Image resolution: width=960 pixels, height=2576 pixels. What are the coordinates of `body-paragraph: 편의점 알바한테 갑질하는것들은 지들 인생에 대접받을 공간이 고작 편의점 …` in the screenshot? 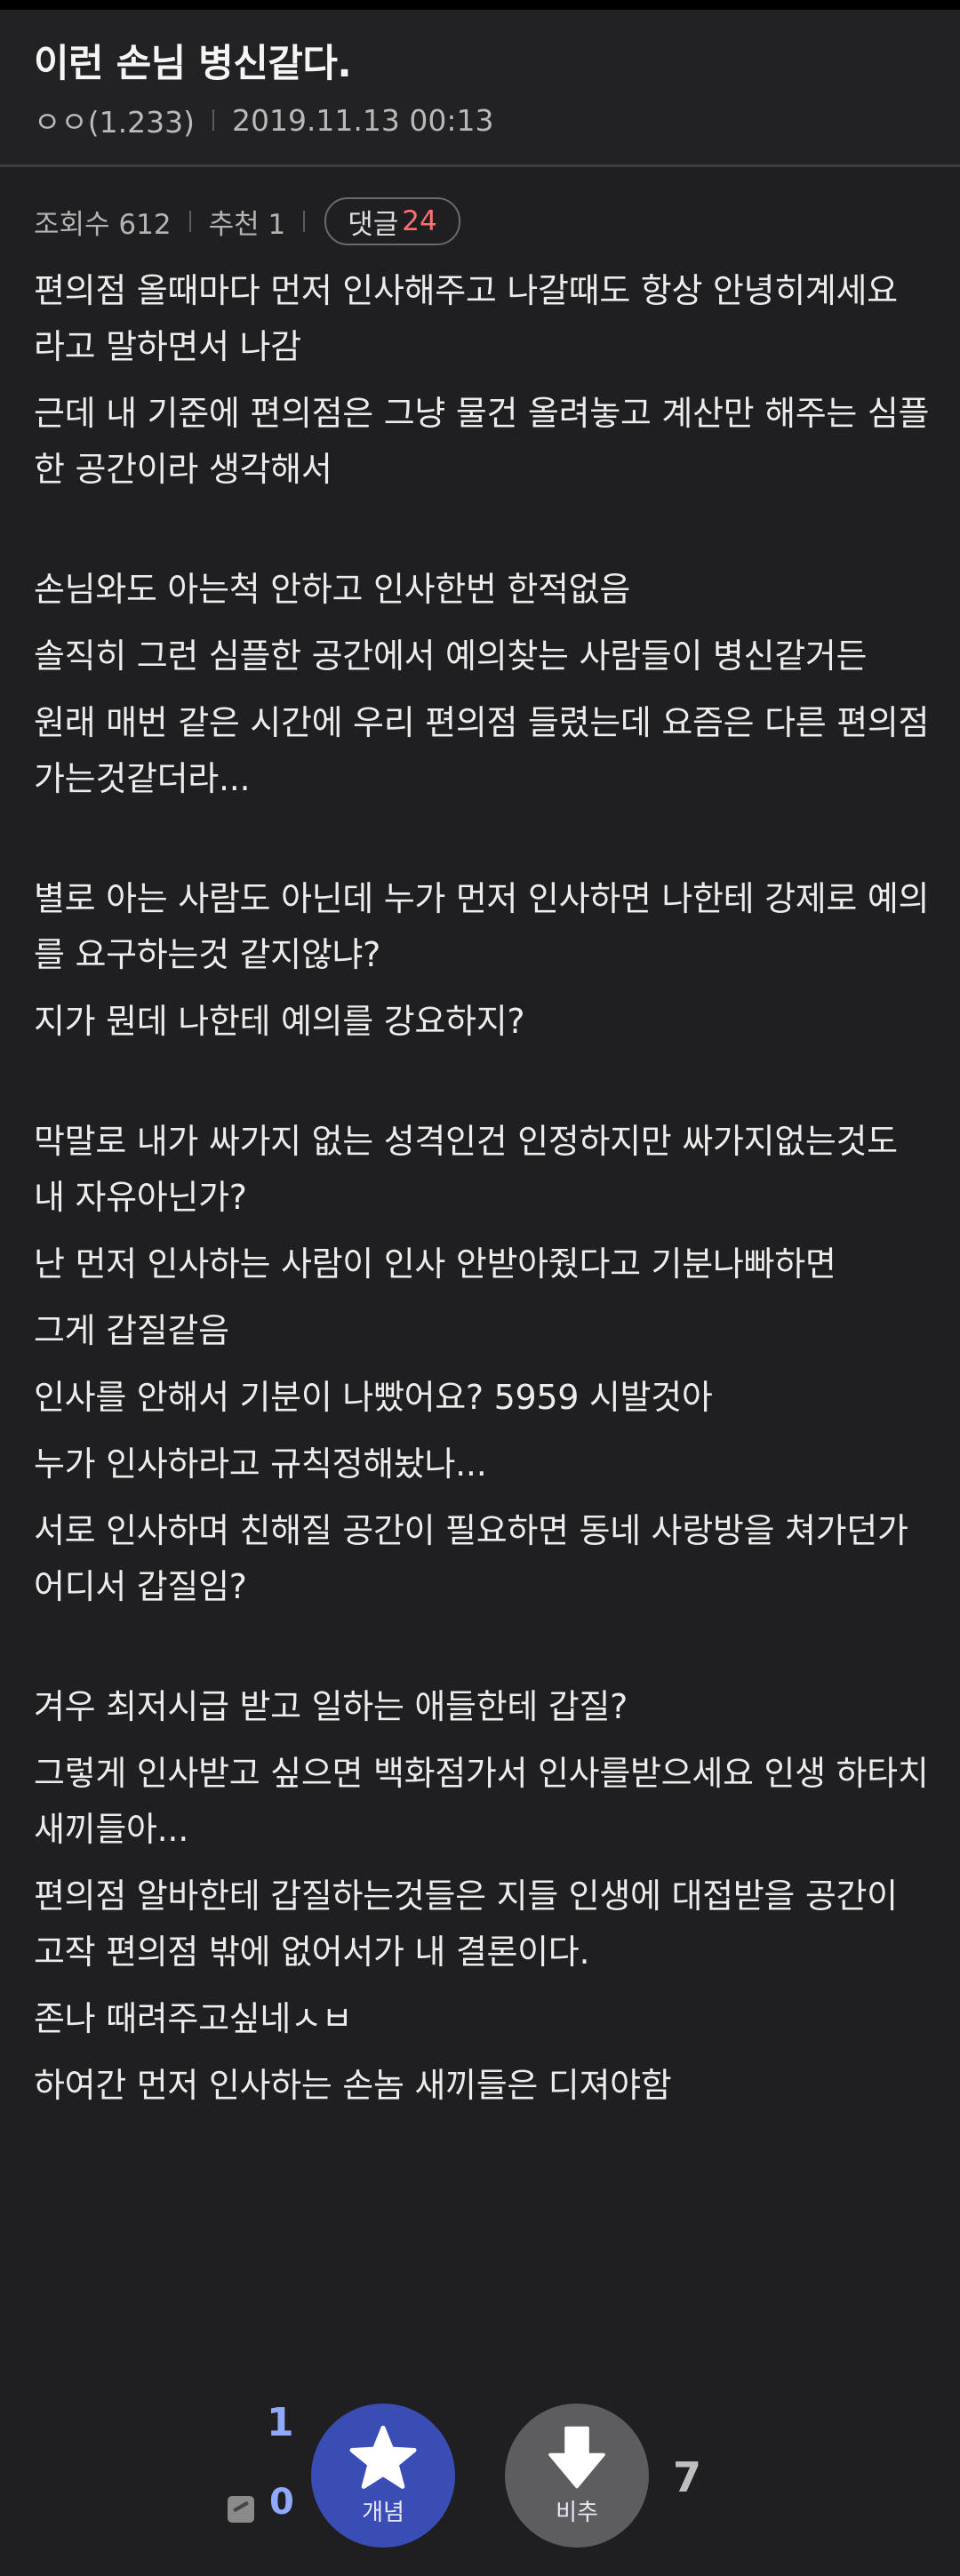 It's located at (466, 1924).